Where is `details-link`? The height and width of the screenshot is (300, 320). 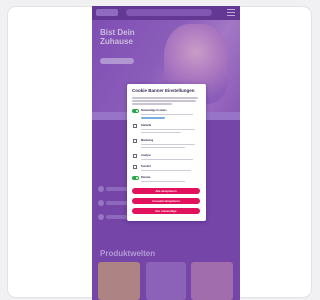
details-link is located at coordinates (153, 118).